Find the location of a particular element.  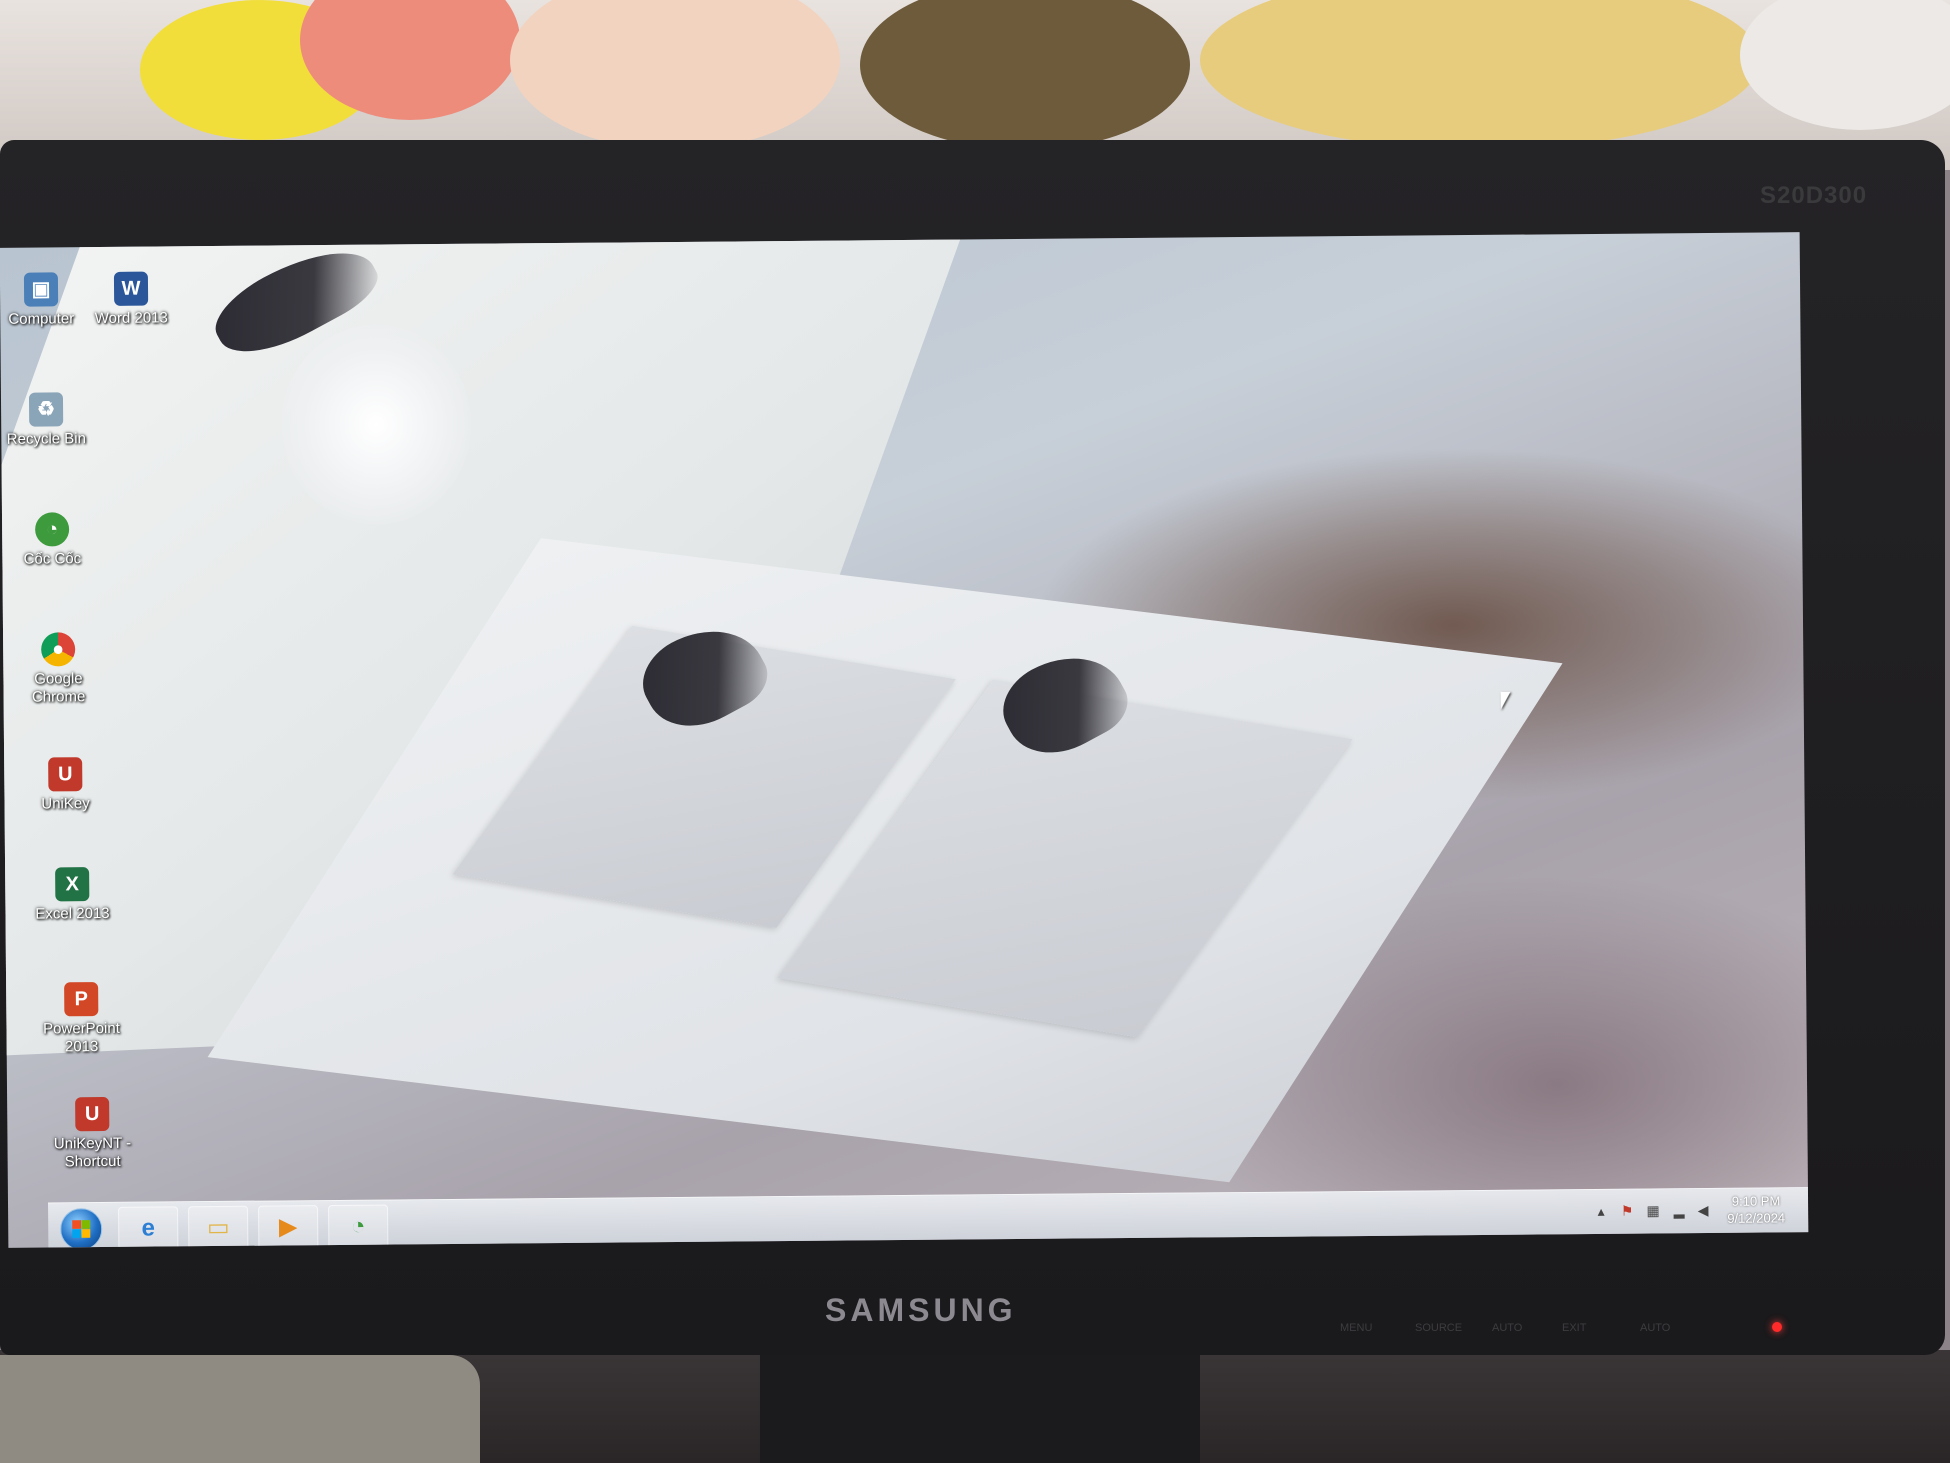

clock-date: 9/12/2024 is located at coordinates (1756, 1218).